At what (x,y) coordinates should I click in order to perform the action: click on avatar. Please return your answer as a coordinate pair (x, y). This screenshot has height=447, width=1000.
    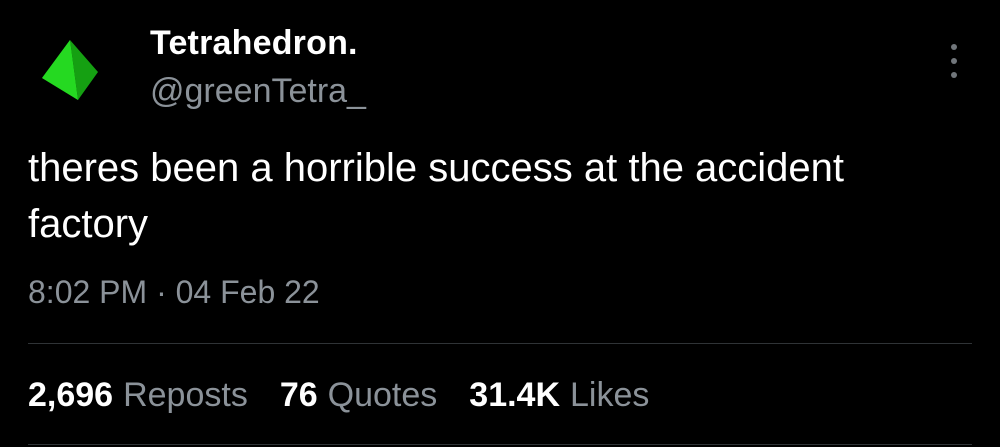
    Looking at the image, I should click on (70, 70).